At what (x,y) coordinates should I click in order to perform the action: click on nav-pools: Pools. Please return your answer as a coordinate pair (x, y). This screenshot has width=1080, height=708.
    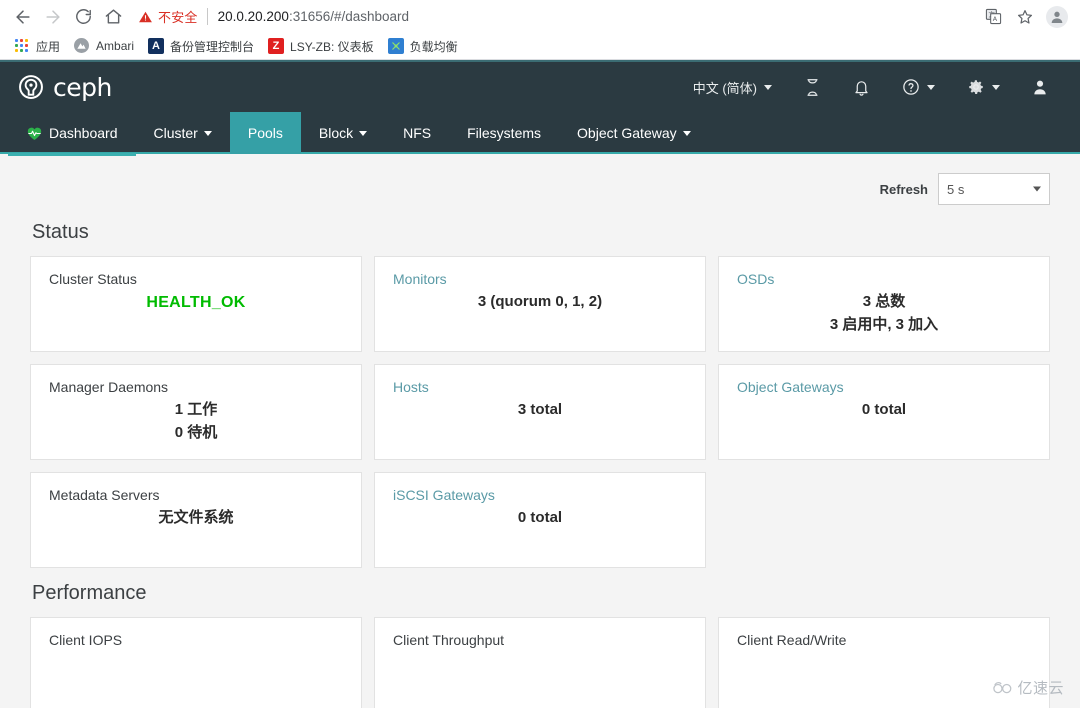
    Looking at the image, I should click on (265, 133).